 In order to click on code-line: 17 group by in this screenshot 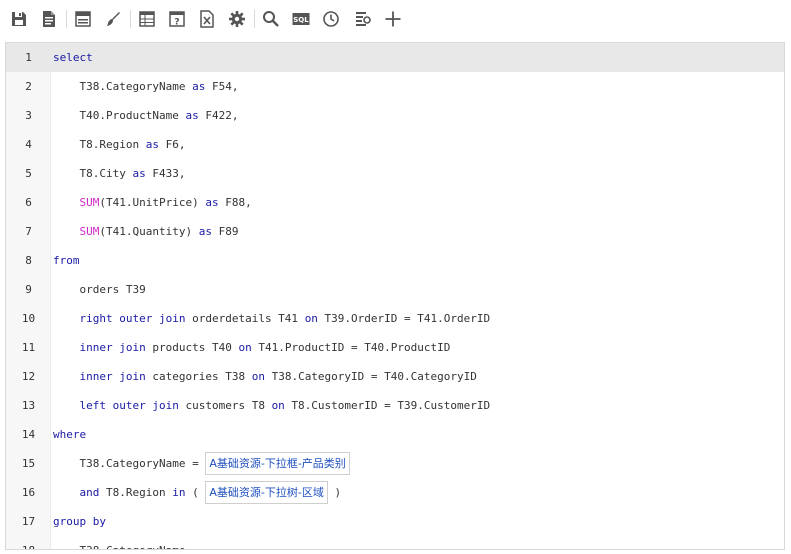, I will do `click(395, 521)`.